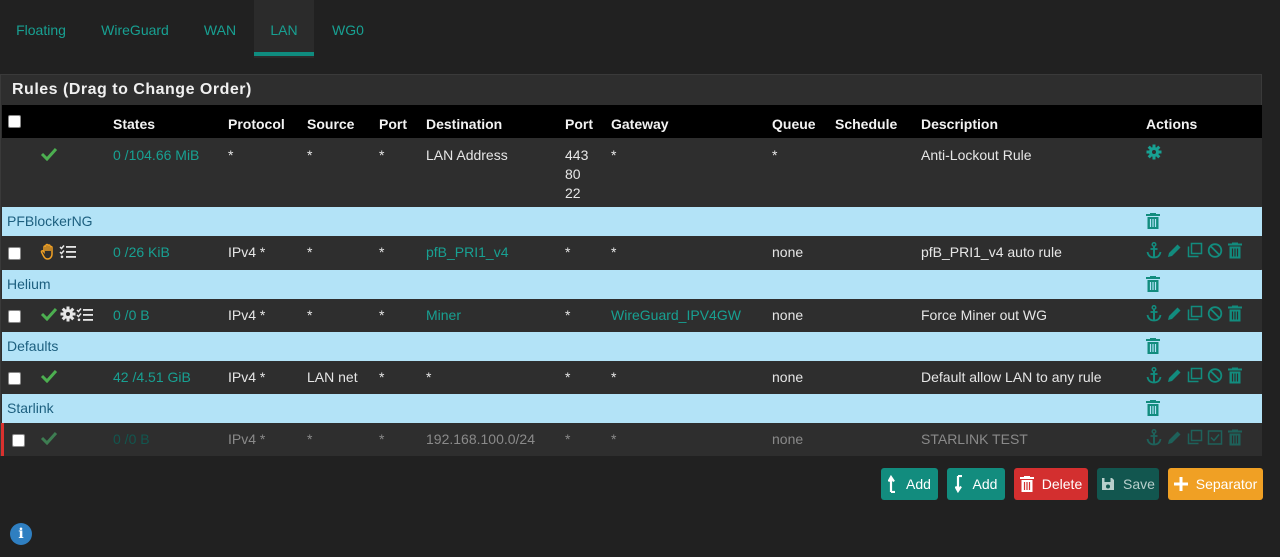 The width and height of the screenshot is (1280, 557). I want to click on col-queue: Queue, so click(794, 124).